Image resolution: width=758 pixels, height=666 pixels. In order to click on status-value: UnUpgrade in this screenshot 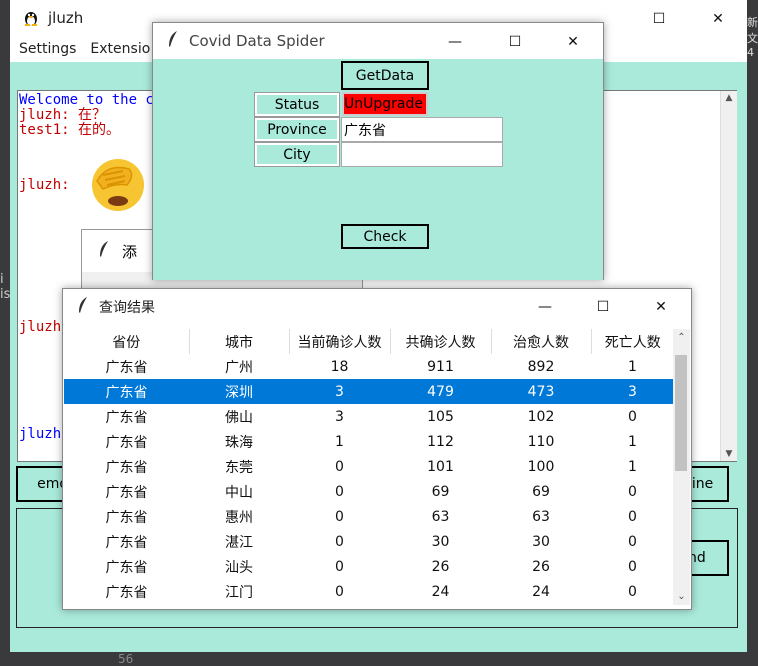, I will do `click(385, 104)`.